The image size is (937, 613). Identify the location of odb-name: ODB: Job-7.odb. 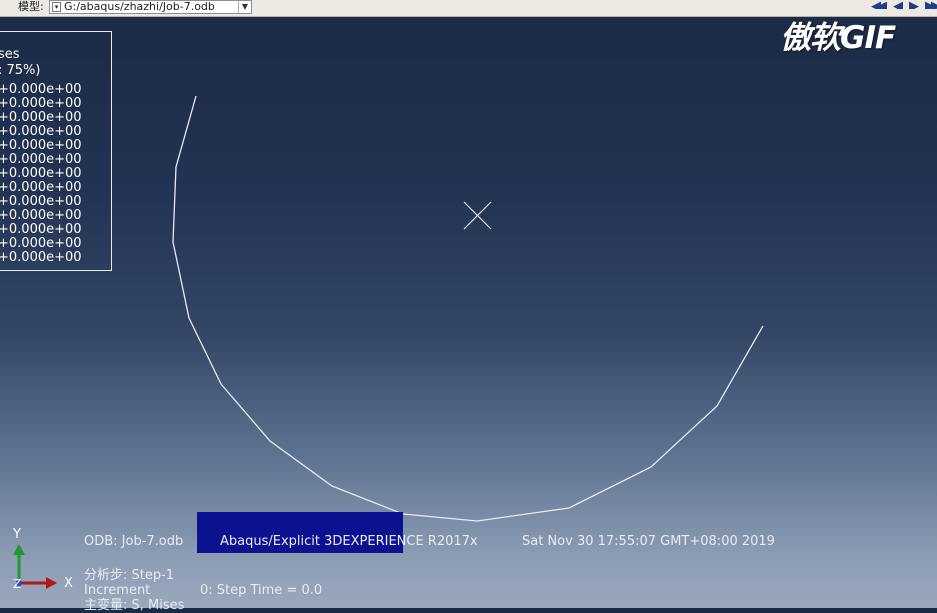
(134, 541).